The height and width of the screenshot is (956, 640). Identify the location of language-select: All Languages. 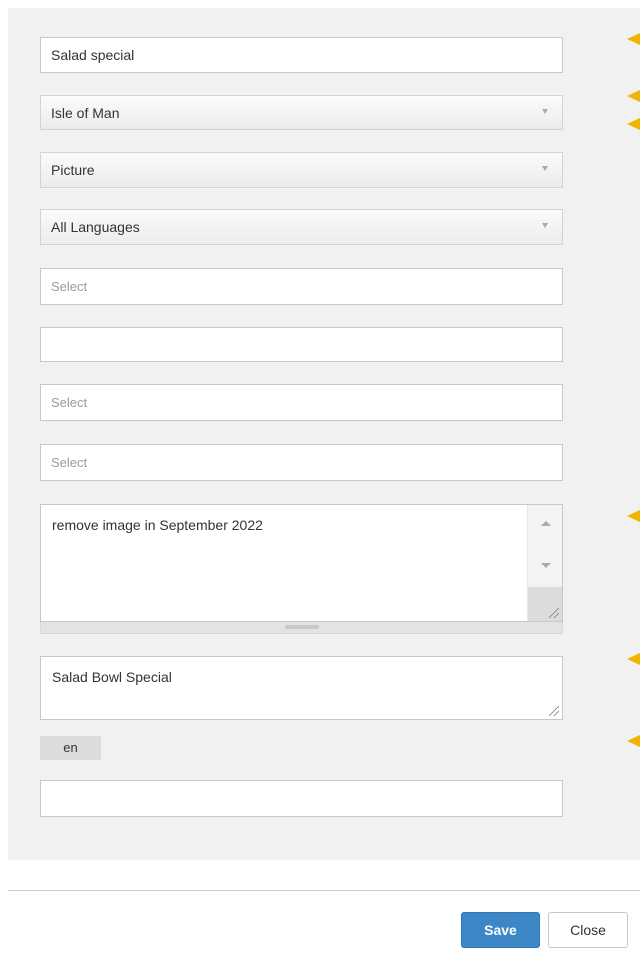
(301, 227).